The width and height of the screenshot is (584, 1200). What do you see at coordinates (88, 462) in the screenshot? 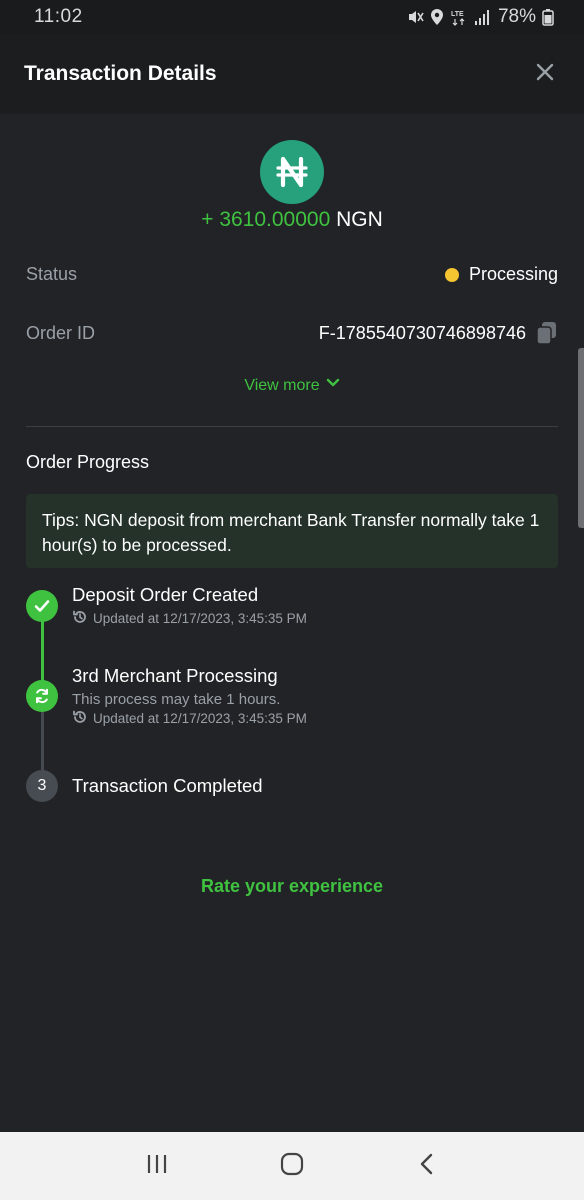
I see `order-progress-title: Order Progress` at bounding box center [88, 462].